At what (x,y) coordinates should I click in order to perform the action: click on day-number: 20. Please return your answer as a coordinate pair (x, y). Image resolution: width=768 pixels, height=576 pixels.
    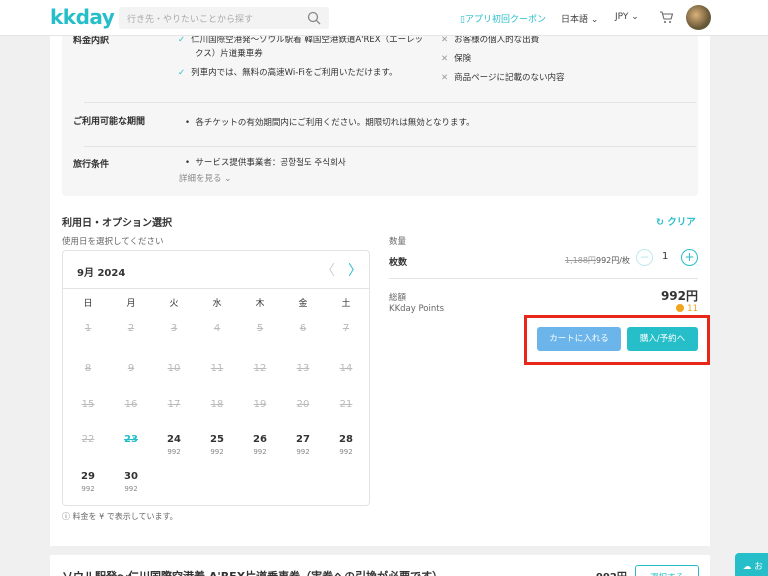
    Looking at the image, I should click on (303, 404).